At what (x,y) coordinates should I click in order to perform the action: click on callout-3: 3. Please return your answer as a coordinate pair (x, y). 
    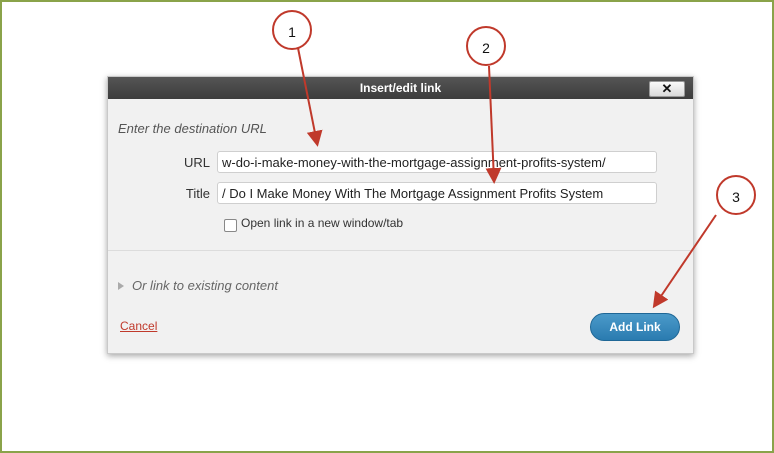
    Looking at the image, I should click on (736, 195).